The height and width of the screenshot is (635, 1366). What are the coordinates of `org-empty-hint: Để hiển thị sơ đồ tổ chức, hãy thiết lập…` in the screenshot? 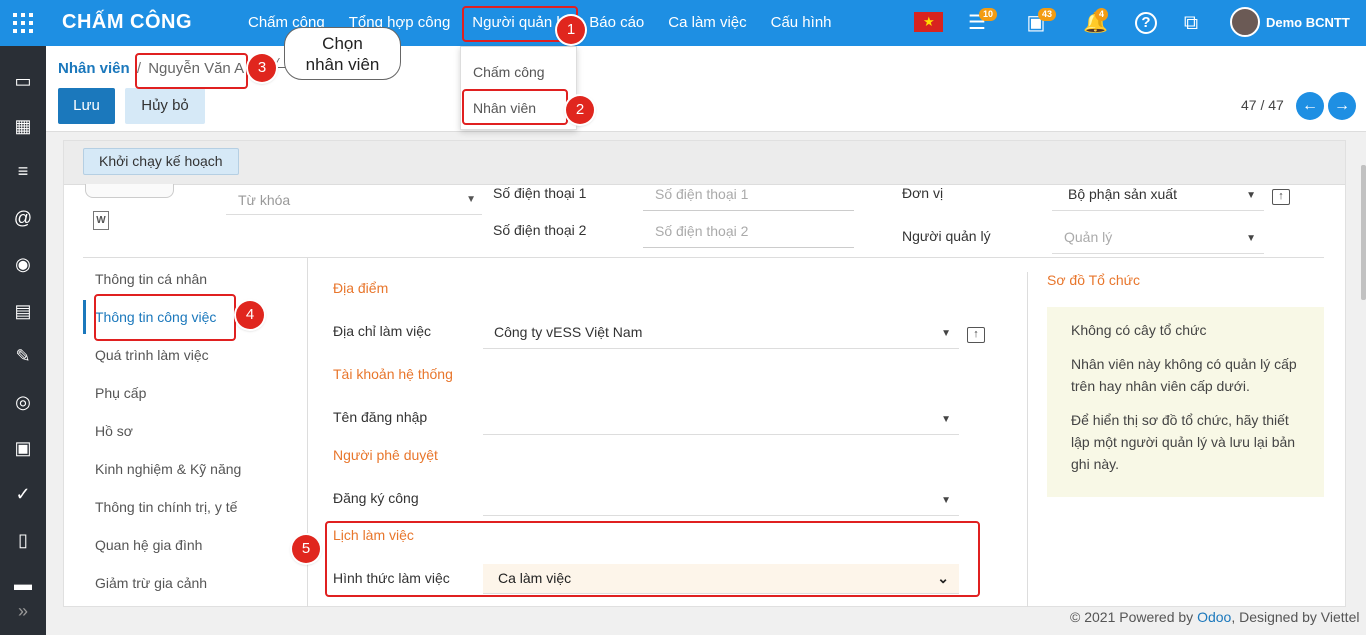 It's located at (1183, 442).